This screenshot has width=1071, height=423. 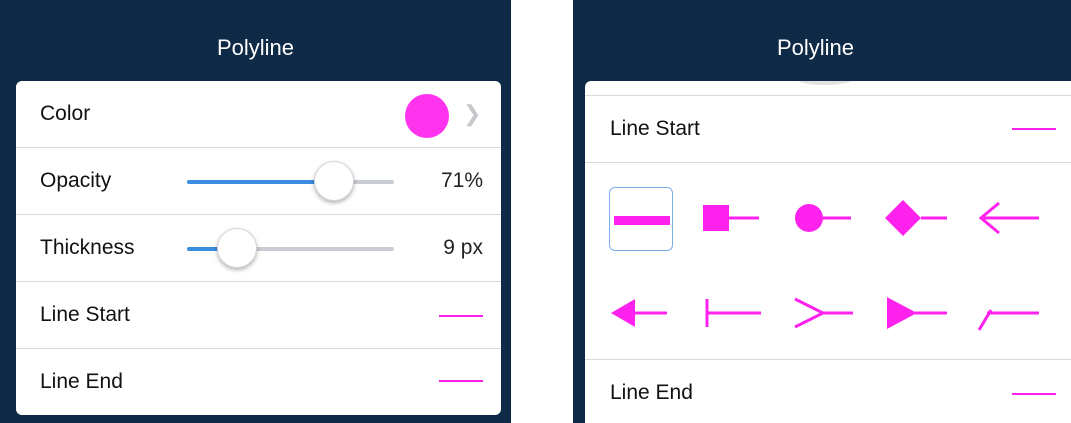 I want to click on line-style-open-arrow-option, so click(x=1009, y=219).